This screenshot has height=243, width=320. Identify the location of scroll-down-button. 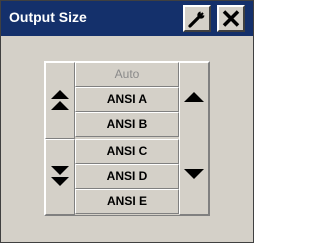
(194, 176).